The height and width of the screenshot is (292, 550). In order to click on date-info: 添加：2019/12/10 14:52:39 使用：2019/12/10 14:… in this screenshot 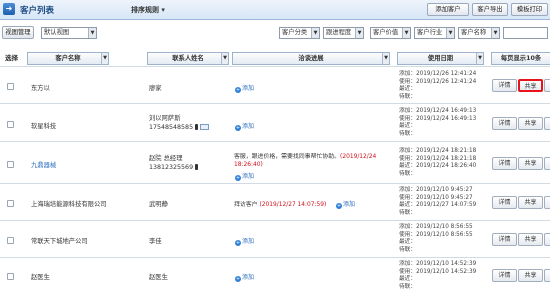, I will do `click(438, 275)`.